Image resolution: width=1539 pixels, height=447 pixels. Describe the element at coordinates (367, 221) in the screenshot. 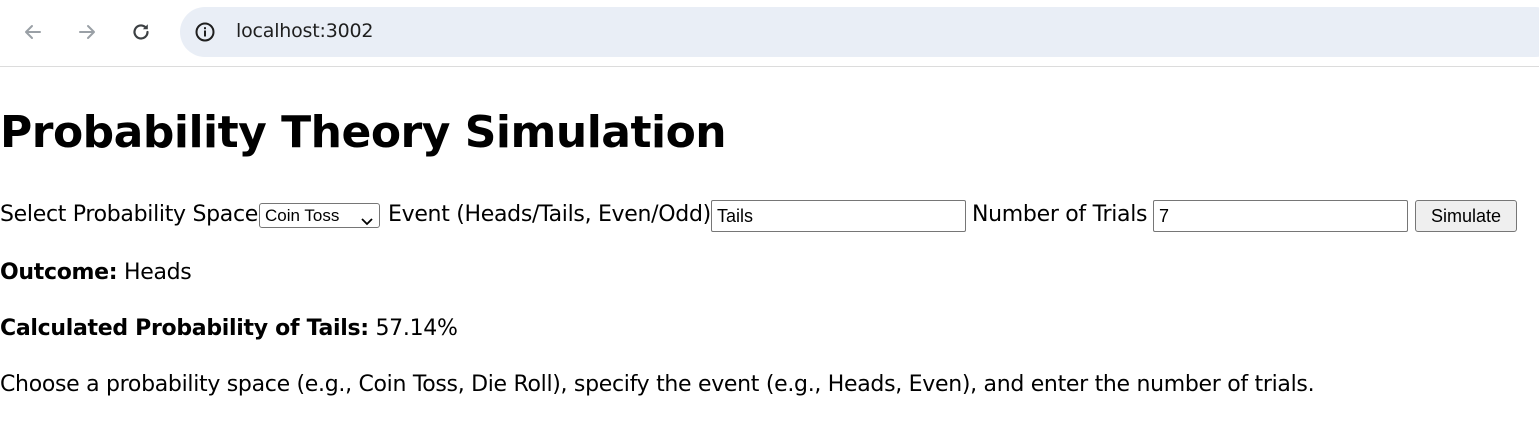

I see `chevron-down-icon` at that location.